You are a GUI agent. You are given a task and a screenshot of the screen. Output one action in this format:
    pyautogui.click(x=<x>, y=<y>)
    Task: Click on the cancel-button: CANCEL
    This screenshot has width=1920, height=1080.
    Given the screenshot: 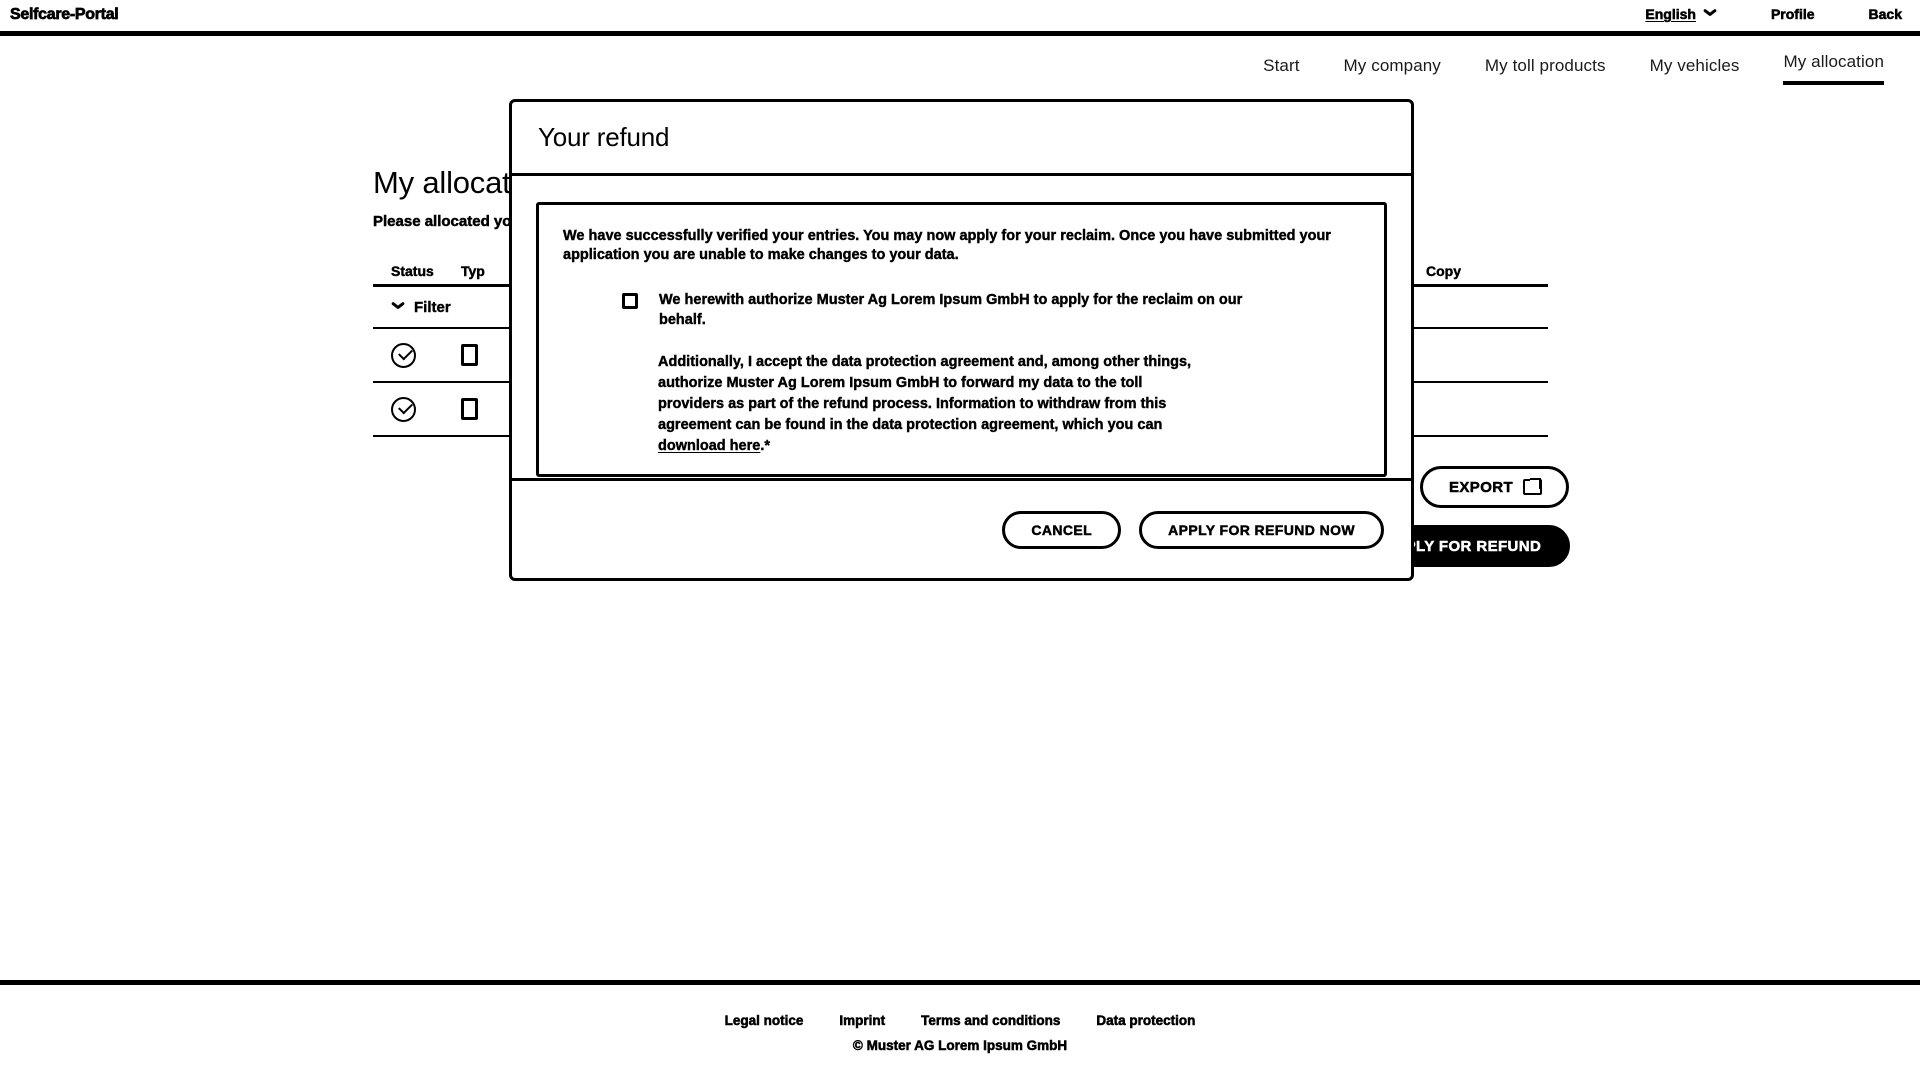 What is the action you would take?
    pyautogui.click(x=1062, y=529)
    